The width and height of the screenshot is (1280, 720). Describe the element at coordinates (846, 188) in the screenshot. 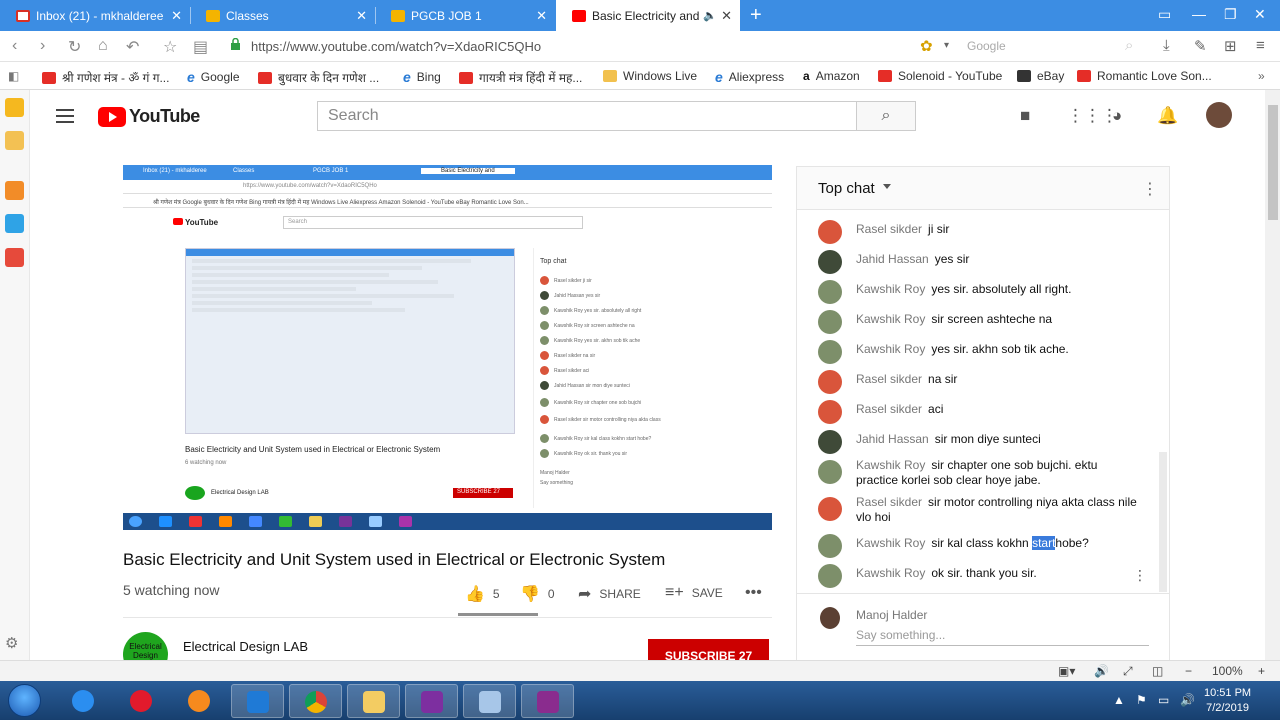

I see `chat-mode-dropdown: Top chat` at that location.